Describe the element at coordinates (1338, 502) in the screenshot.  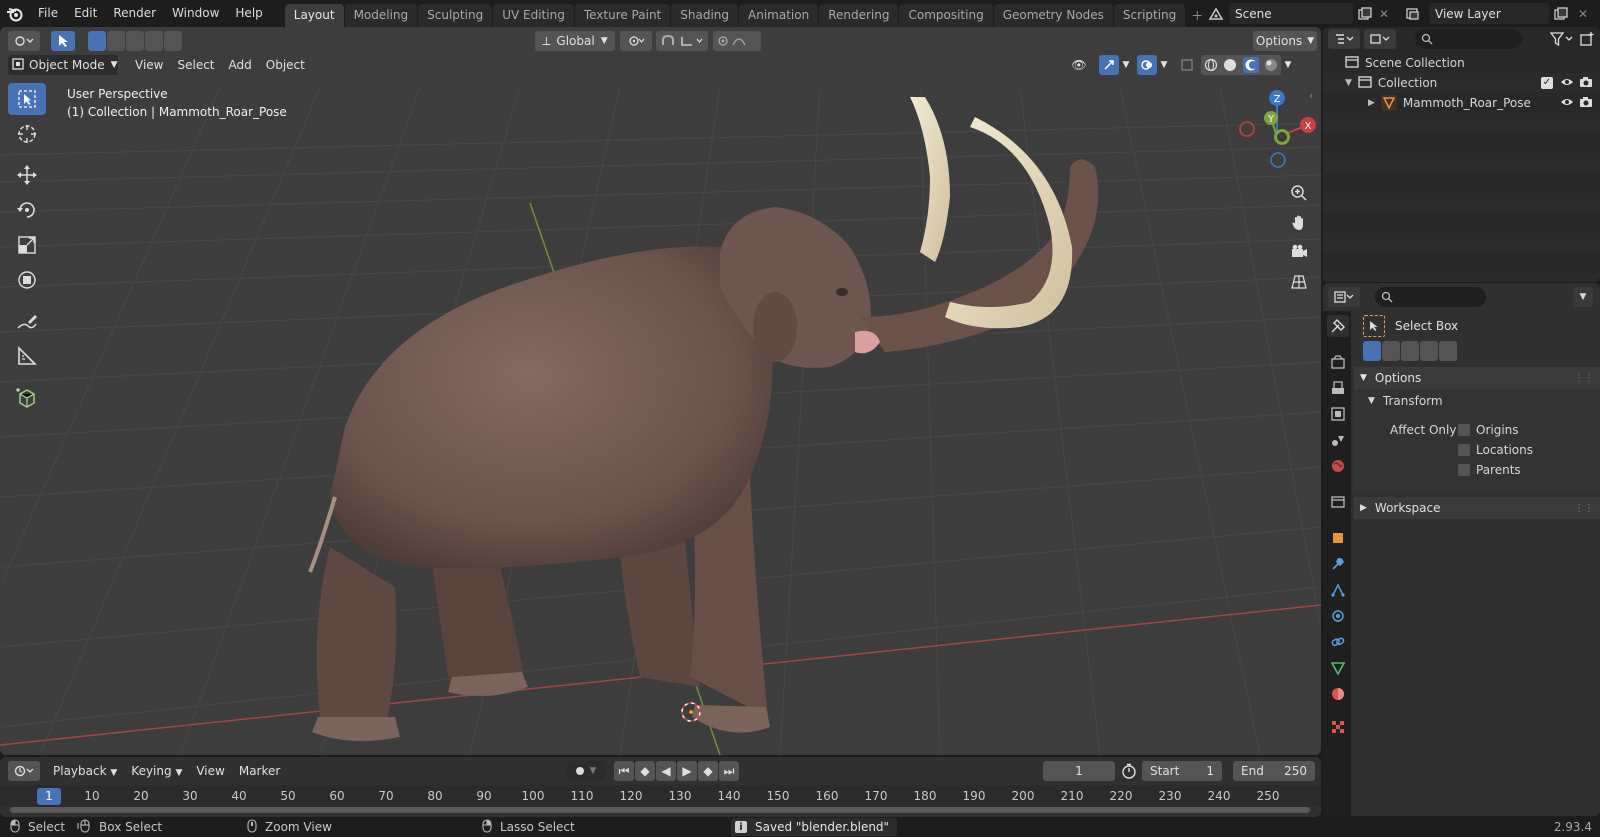
I see `collection-tab-icon` at that location.